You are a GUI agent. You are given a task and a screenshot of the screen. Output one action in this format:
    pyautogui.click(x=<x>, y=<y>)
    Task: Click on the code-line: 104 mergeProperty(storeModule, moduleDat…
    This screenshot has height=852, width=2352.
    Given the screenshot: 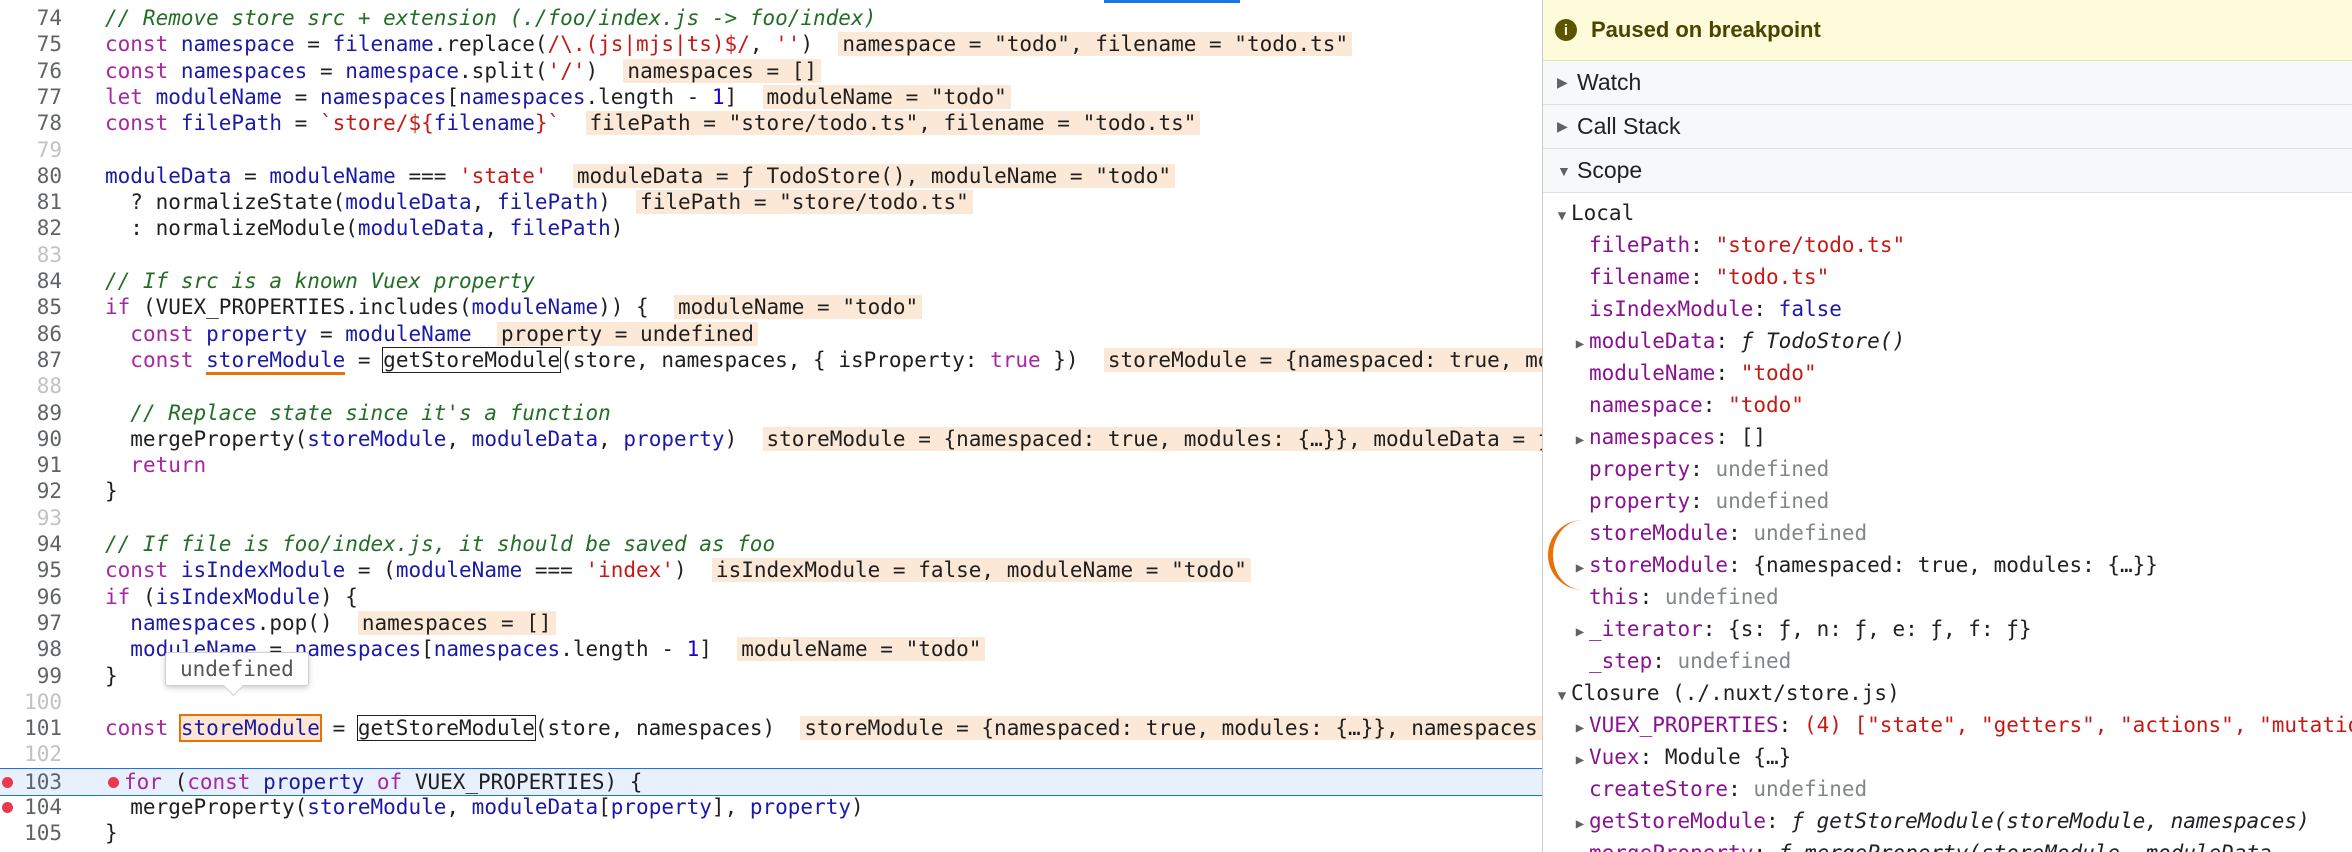 What is the action you would take?
    pyautogui.click(x=771, y=807)
    